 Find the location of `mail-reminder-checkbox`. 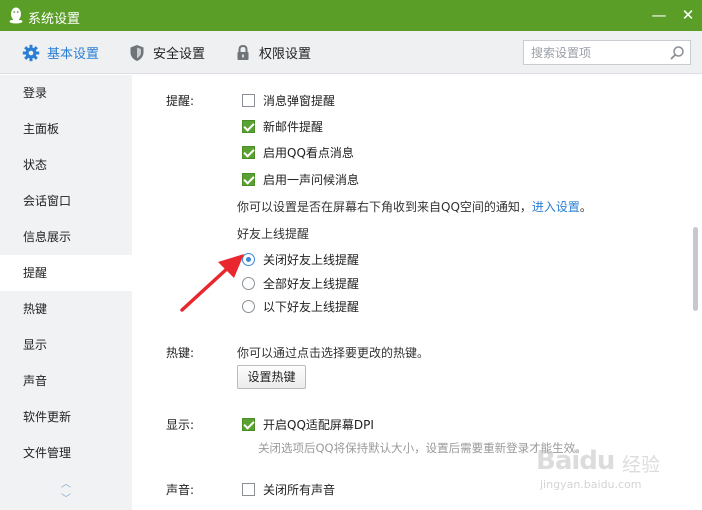

mail-reminder-checkbox is located at coordinates (248, 126).